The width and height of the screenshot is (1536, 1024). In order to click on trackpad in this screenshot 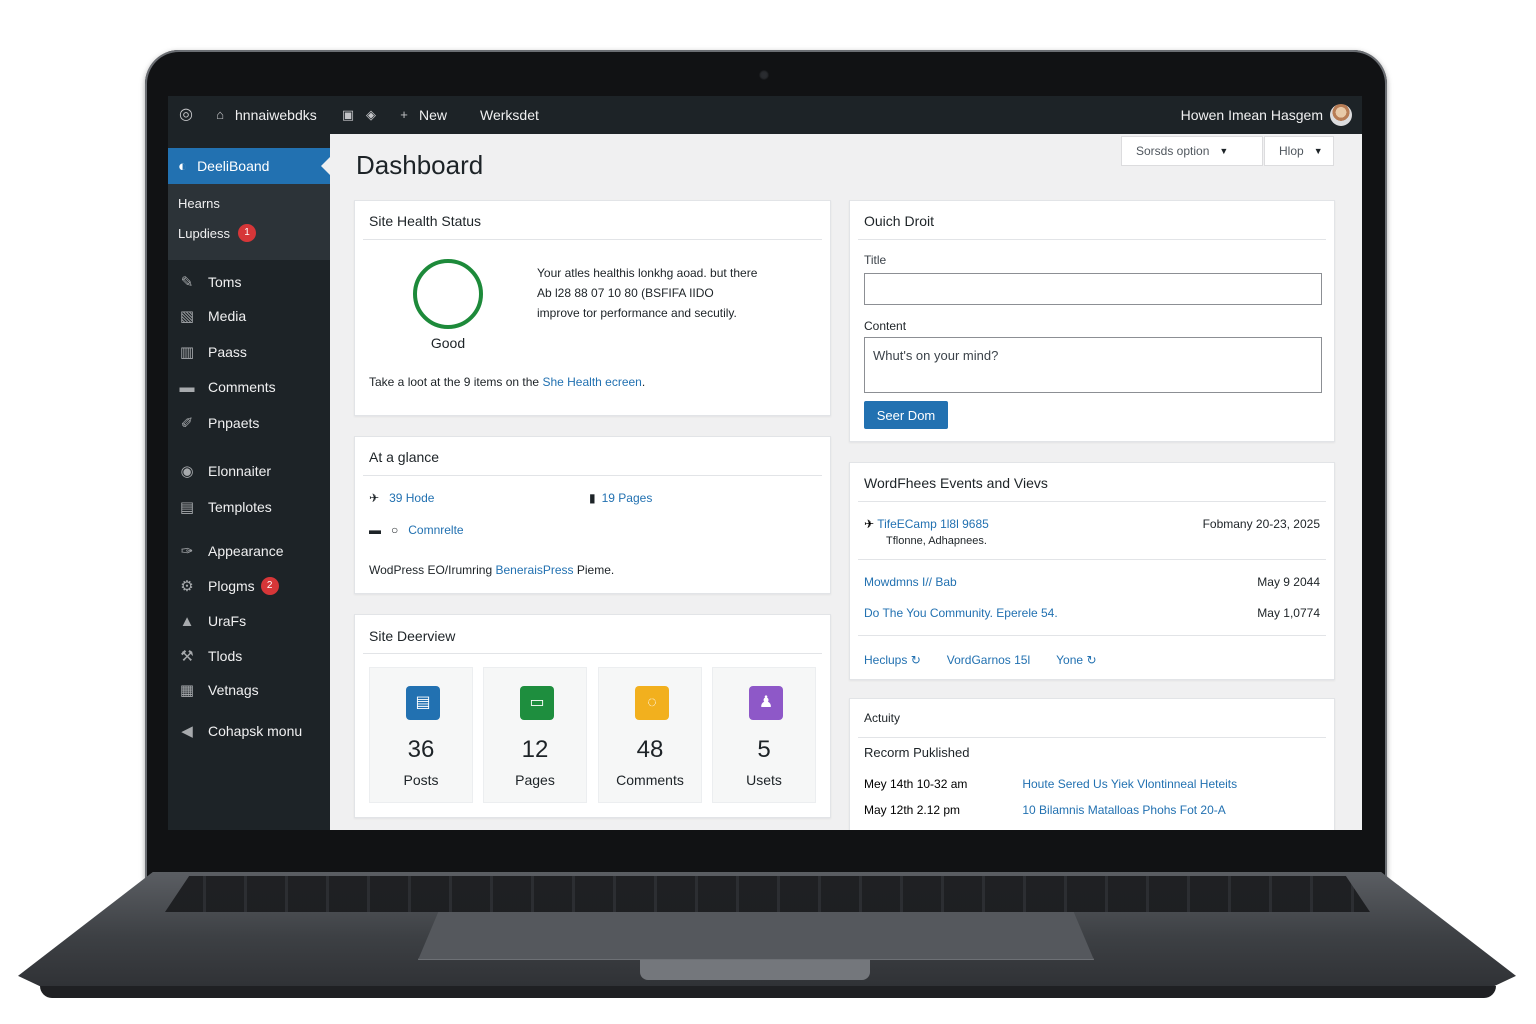, I will do `click(756, 936)`.